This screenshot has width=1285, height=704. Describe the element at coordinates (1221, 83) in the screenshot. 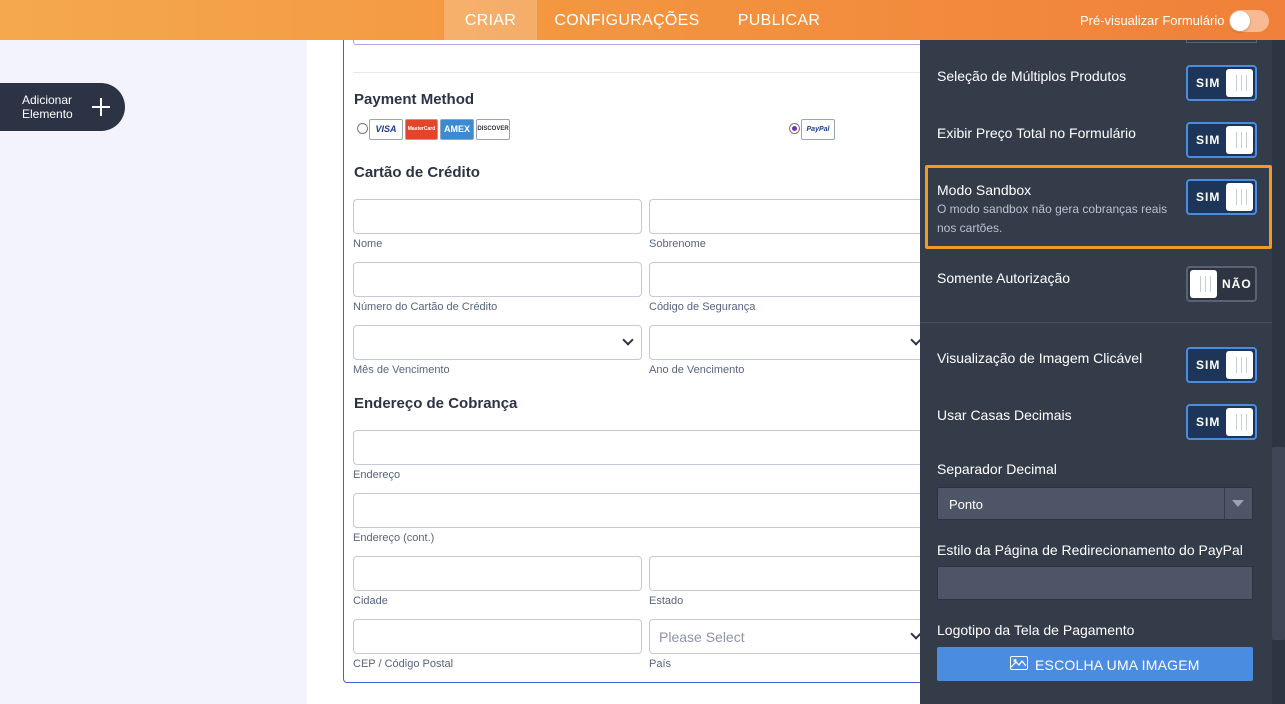

I see `multiple-products-toggle: SIM` at that location.